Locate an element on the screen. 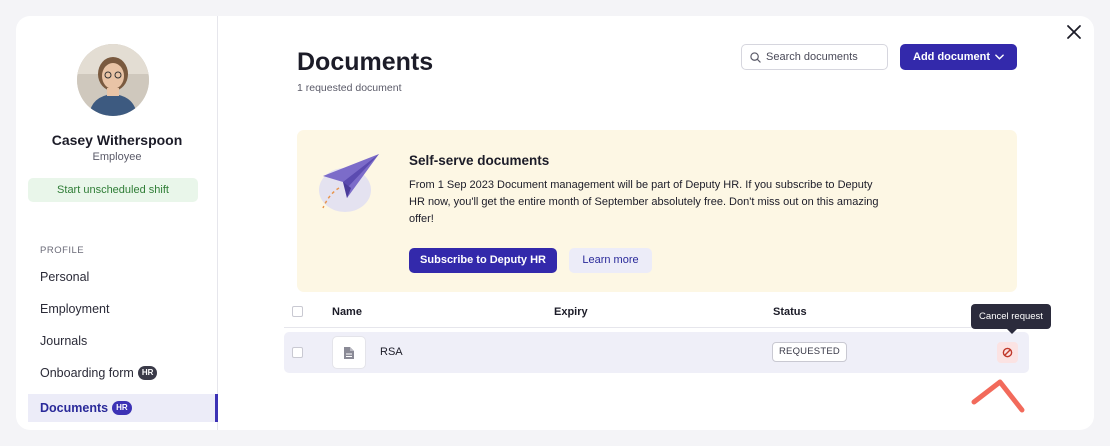 This screenshot has height=446, width=1110. cancel-request-button is located at coordinates (1007, 352).